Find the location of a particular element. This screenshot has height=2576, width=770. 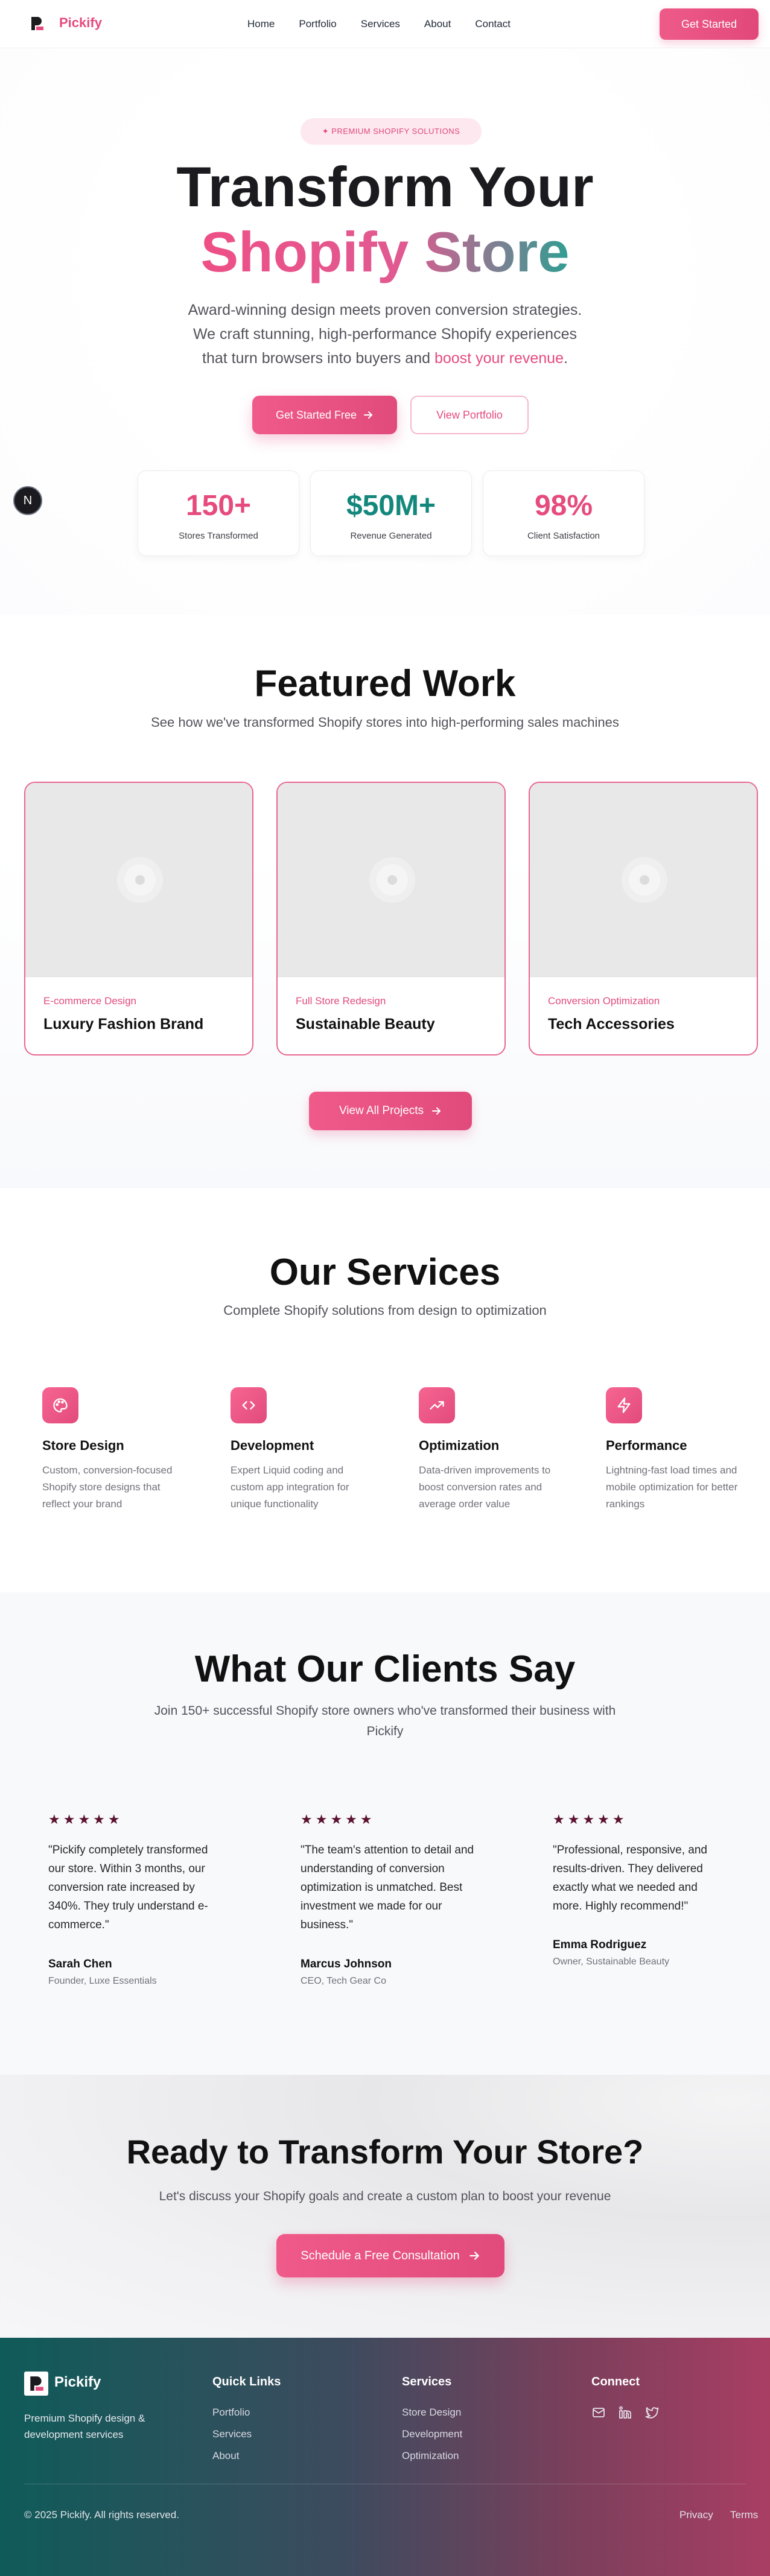

stat-card-satisfaction: 98% Client Satisfaction is located at coordinates (563, 513).